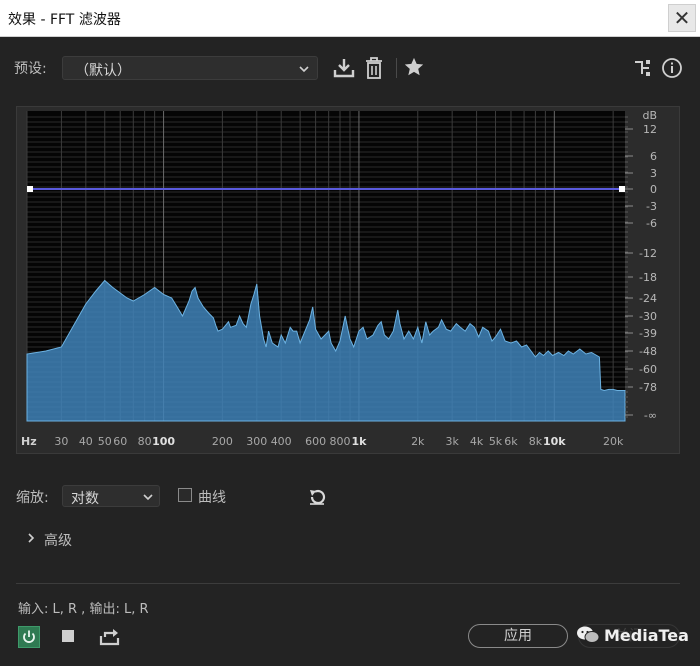 The image size is (700, 666). I want to click on db-tick-label: 0, so click(653, 189).